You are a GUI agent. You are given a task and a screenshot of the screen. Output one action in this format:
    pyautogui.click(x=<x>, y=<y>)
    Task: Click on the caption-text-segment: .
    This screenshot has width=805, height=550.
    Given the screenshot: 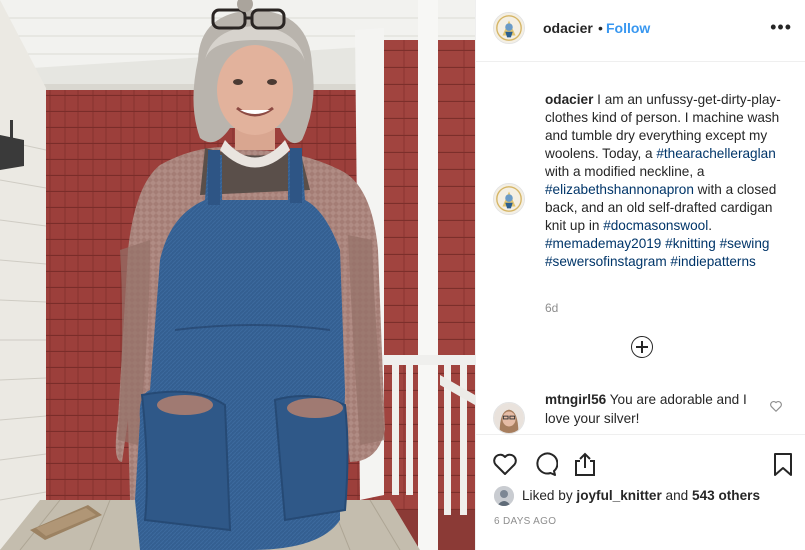 What is the action you would take?
    pyautogui.click(x=710, y=225)
    